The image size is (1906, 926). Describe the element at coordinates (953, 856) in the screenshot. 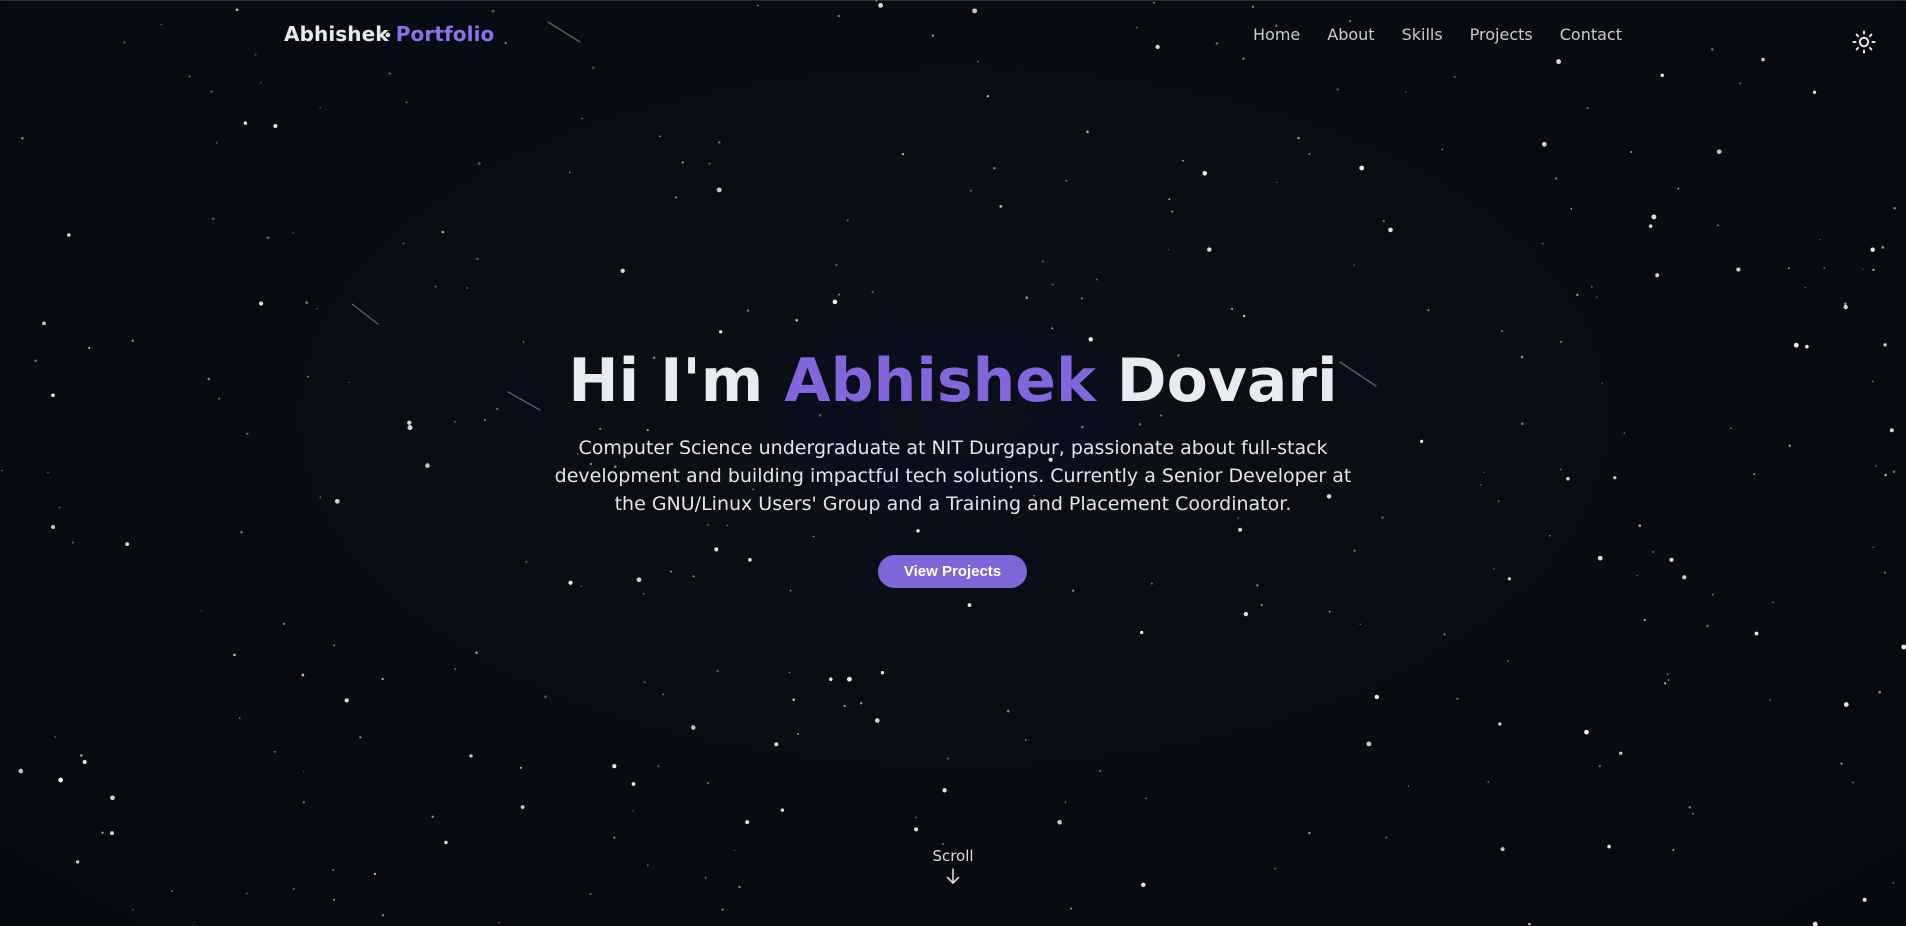

I see `scroll-label: Scroll` at that location.